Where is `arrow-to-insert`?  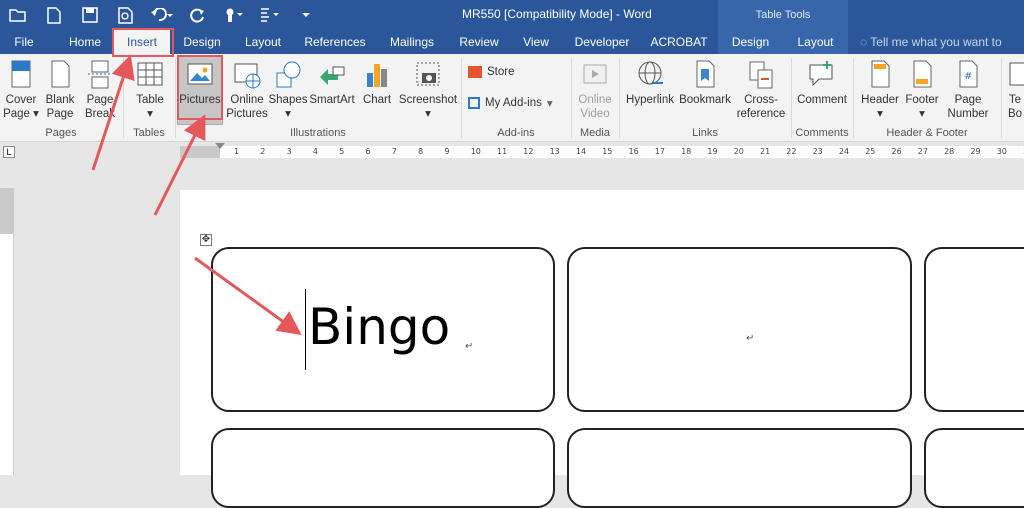
arrow-to-insert is located at coordinates (113, 112).